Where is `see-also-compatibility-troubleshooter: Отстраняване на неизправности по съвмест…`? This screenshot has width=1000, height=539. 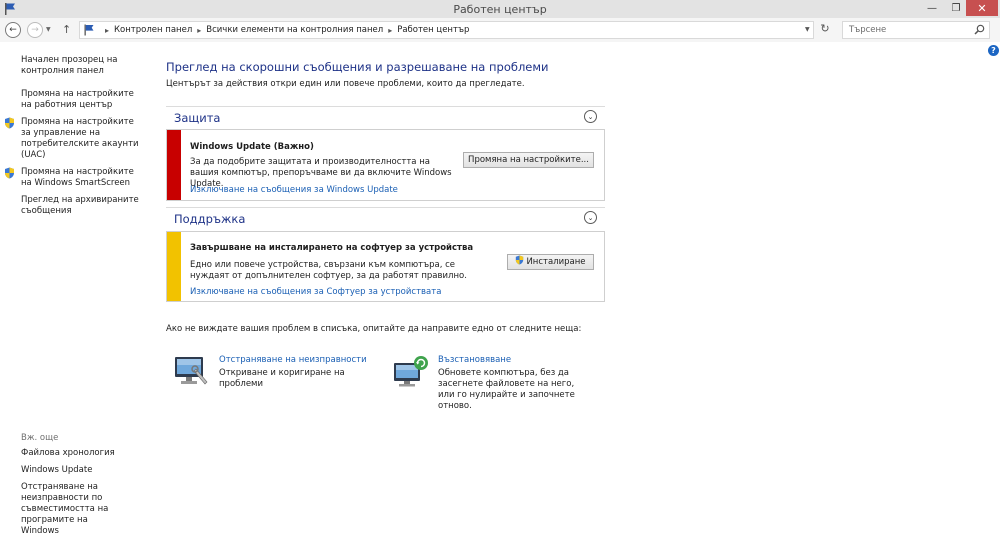
see-also-compatibility-troubleshooter: Отстраняване на неизправности по съвмест… is located at coordinates (73, 509).